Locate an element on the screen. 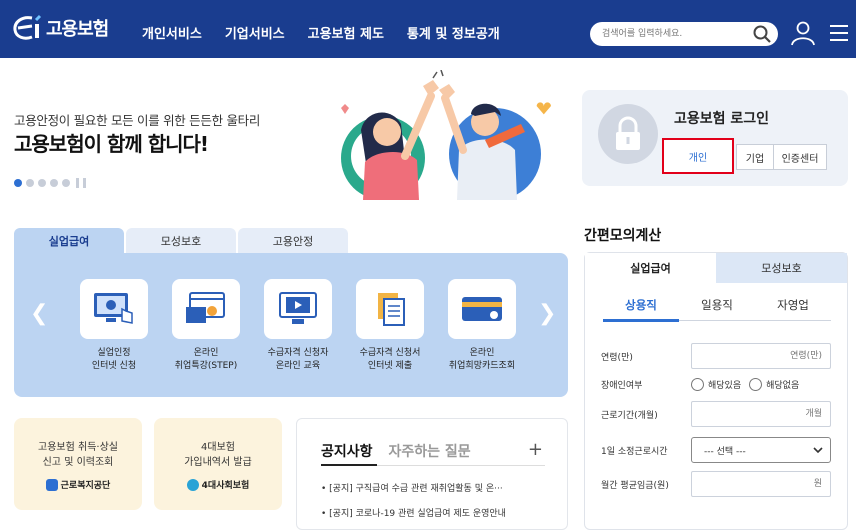 This screenshot has width=856, height=530. logo-text: 고용보험 is located at coordinates (77, 29).